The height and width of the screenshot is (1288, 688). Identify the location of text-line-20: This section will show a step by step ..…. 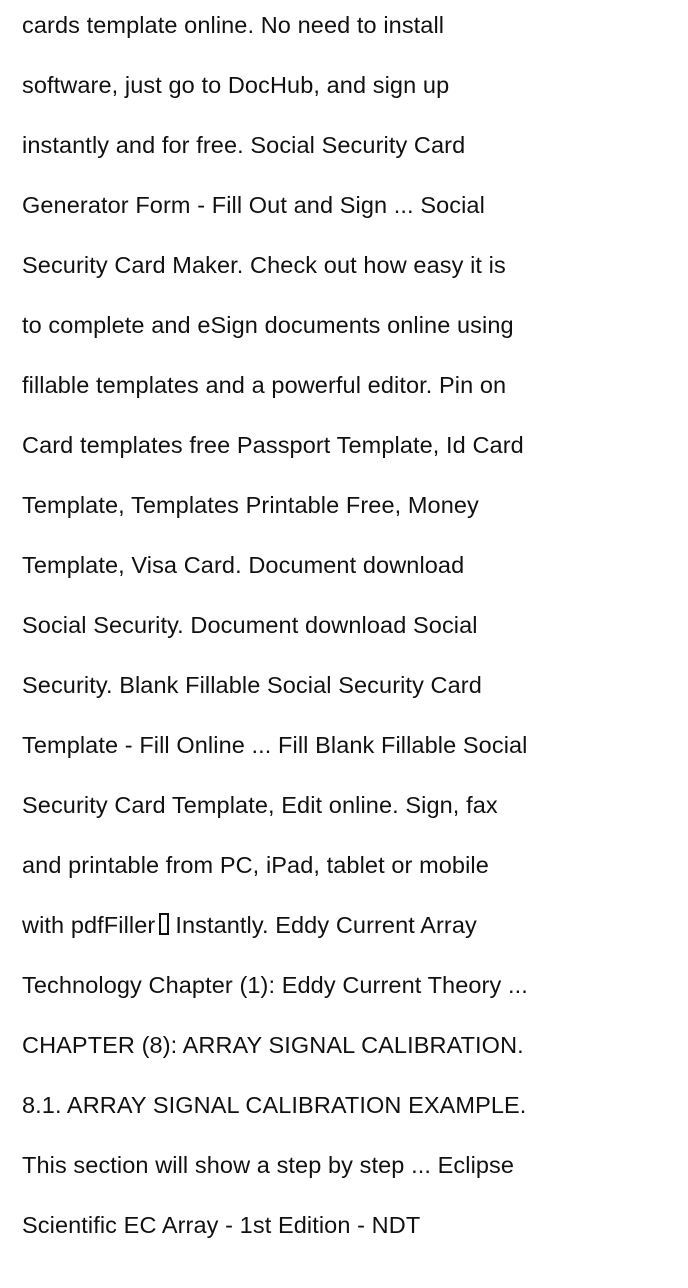
(268, 1165).